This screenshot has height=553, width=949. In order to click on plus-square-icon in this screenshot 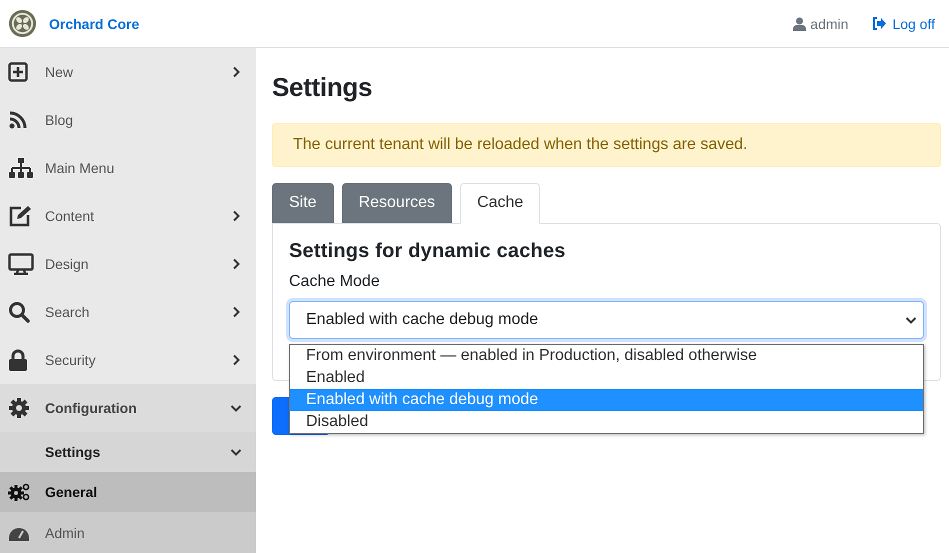, I will do `click(18, 72)`.